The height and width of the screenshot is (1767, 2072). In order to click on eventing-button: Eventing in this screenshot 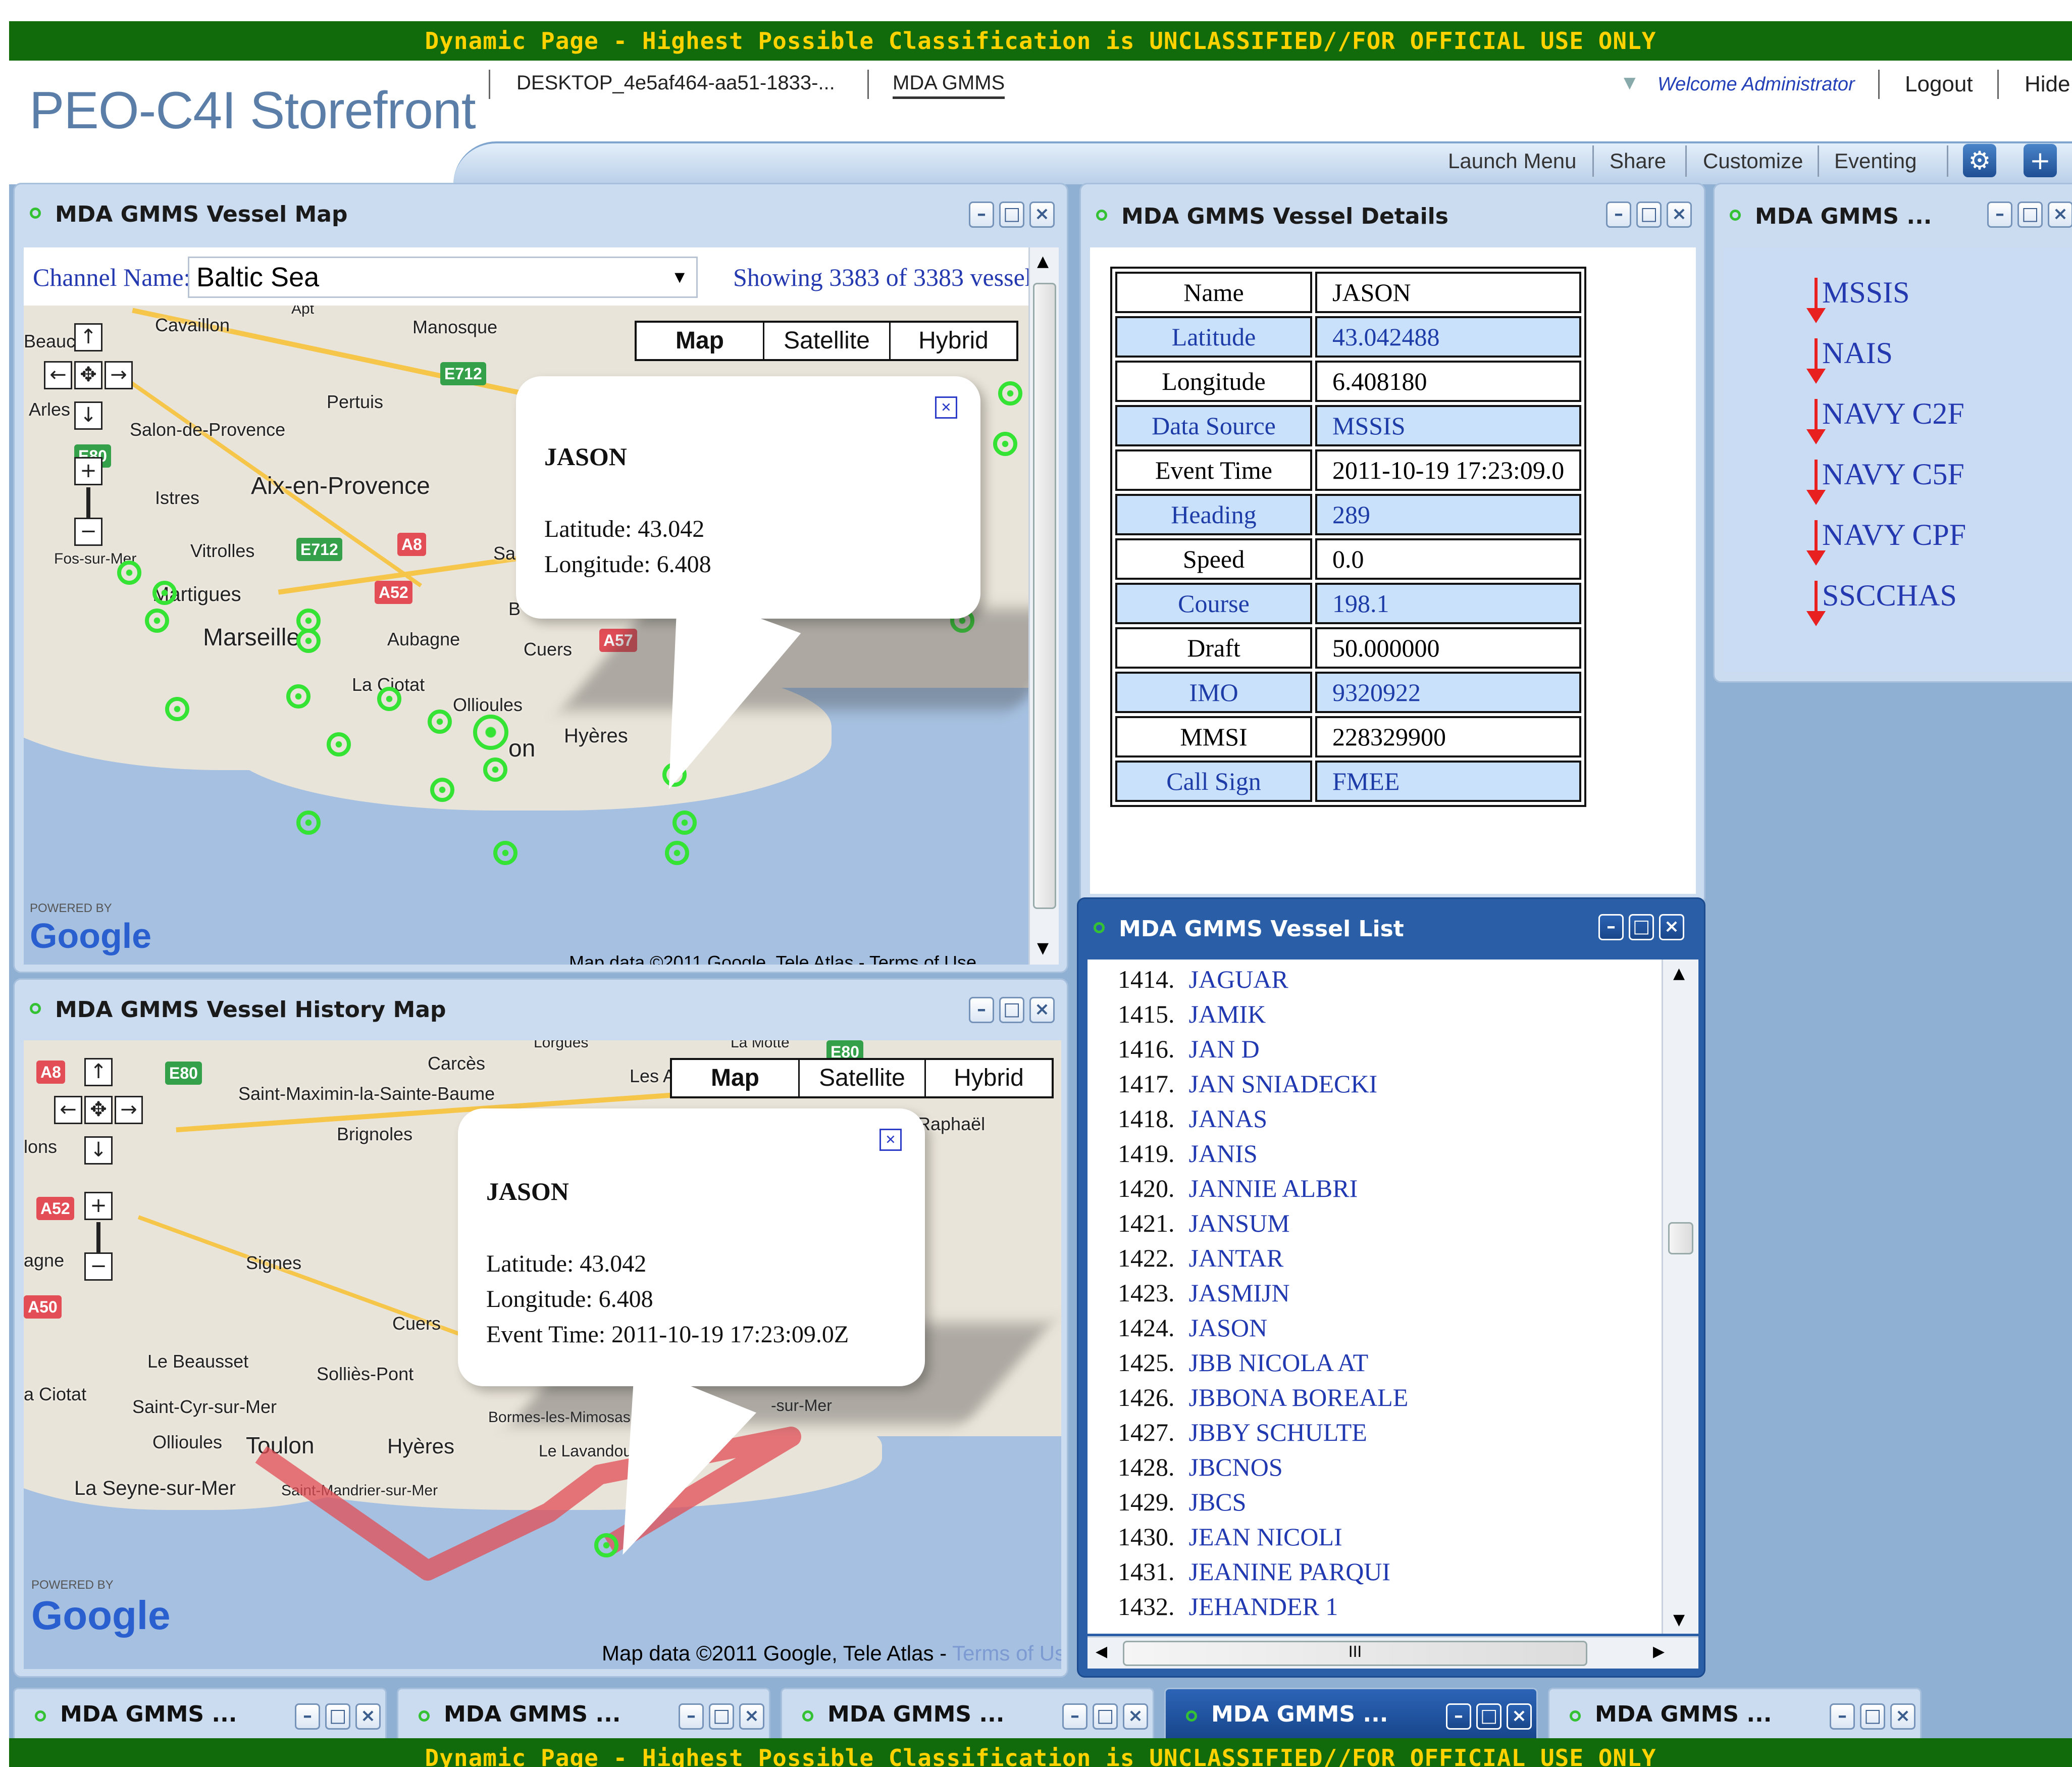, I will do `click(1875, 161)`.